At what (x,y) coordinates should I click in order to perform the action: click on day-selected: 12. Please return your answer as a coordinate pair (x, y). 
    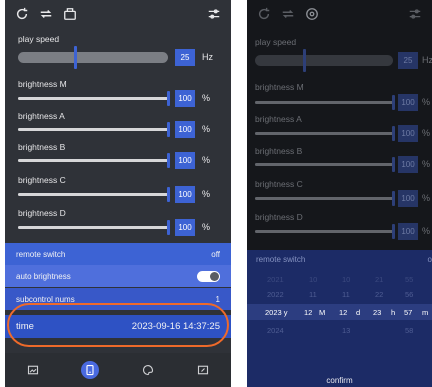
    Looking at the image, I should click on (343, 312).